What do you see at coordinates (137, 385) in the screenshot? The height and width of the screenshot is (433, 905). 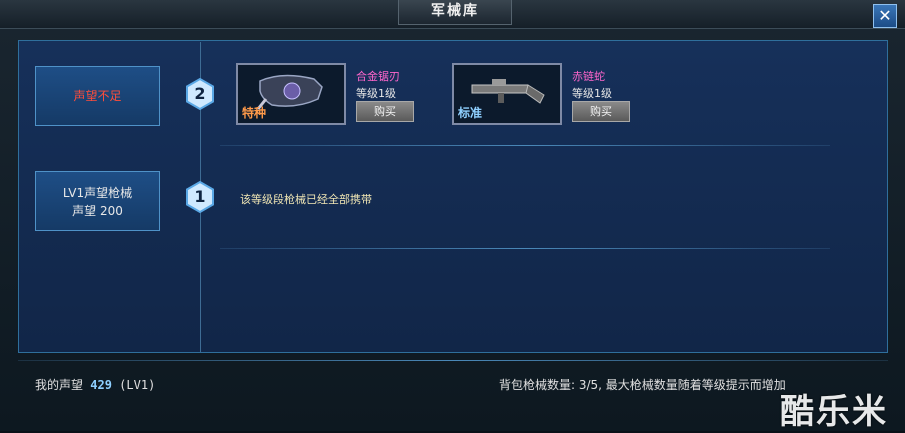 I see `reputation-level: (LV1)` at bounding box center [137, 385].